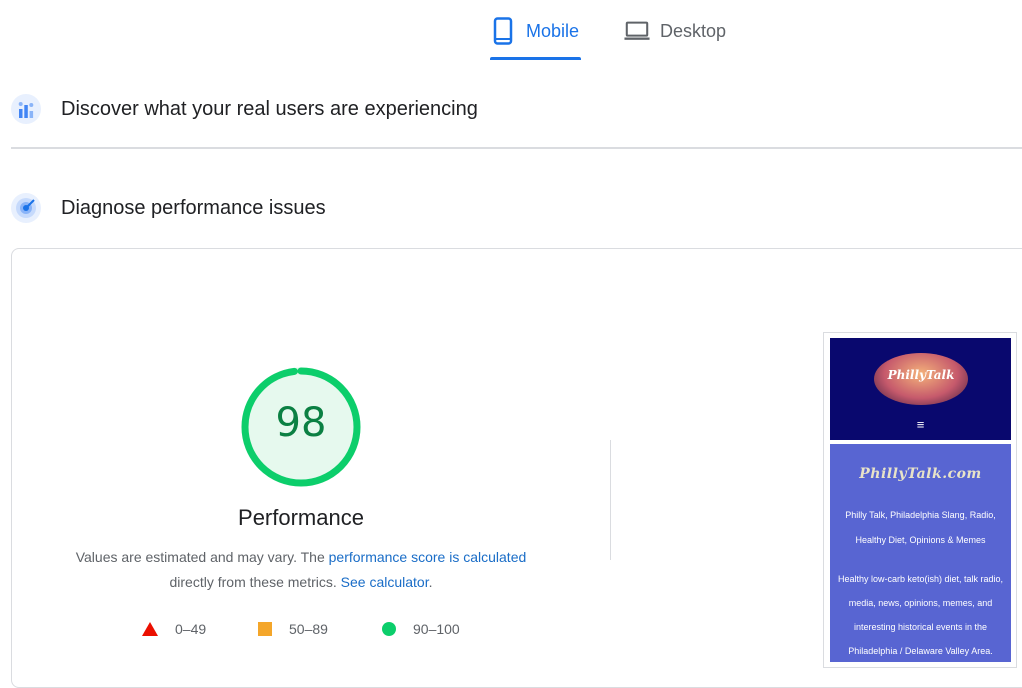  I want to click on active-tab-indicator, so click(535, 58).